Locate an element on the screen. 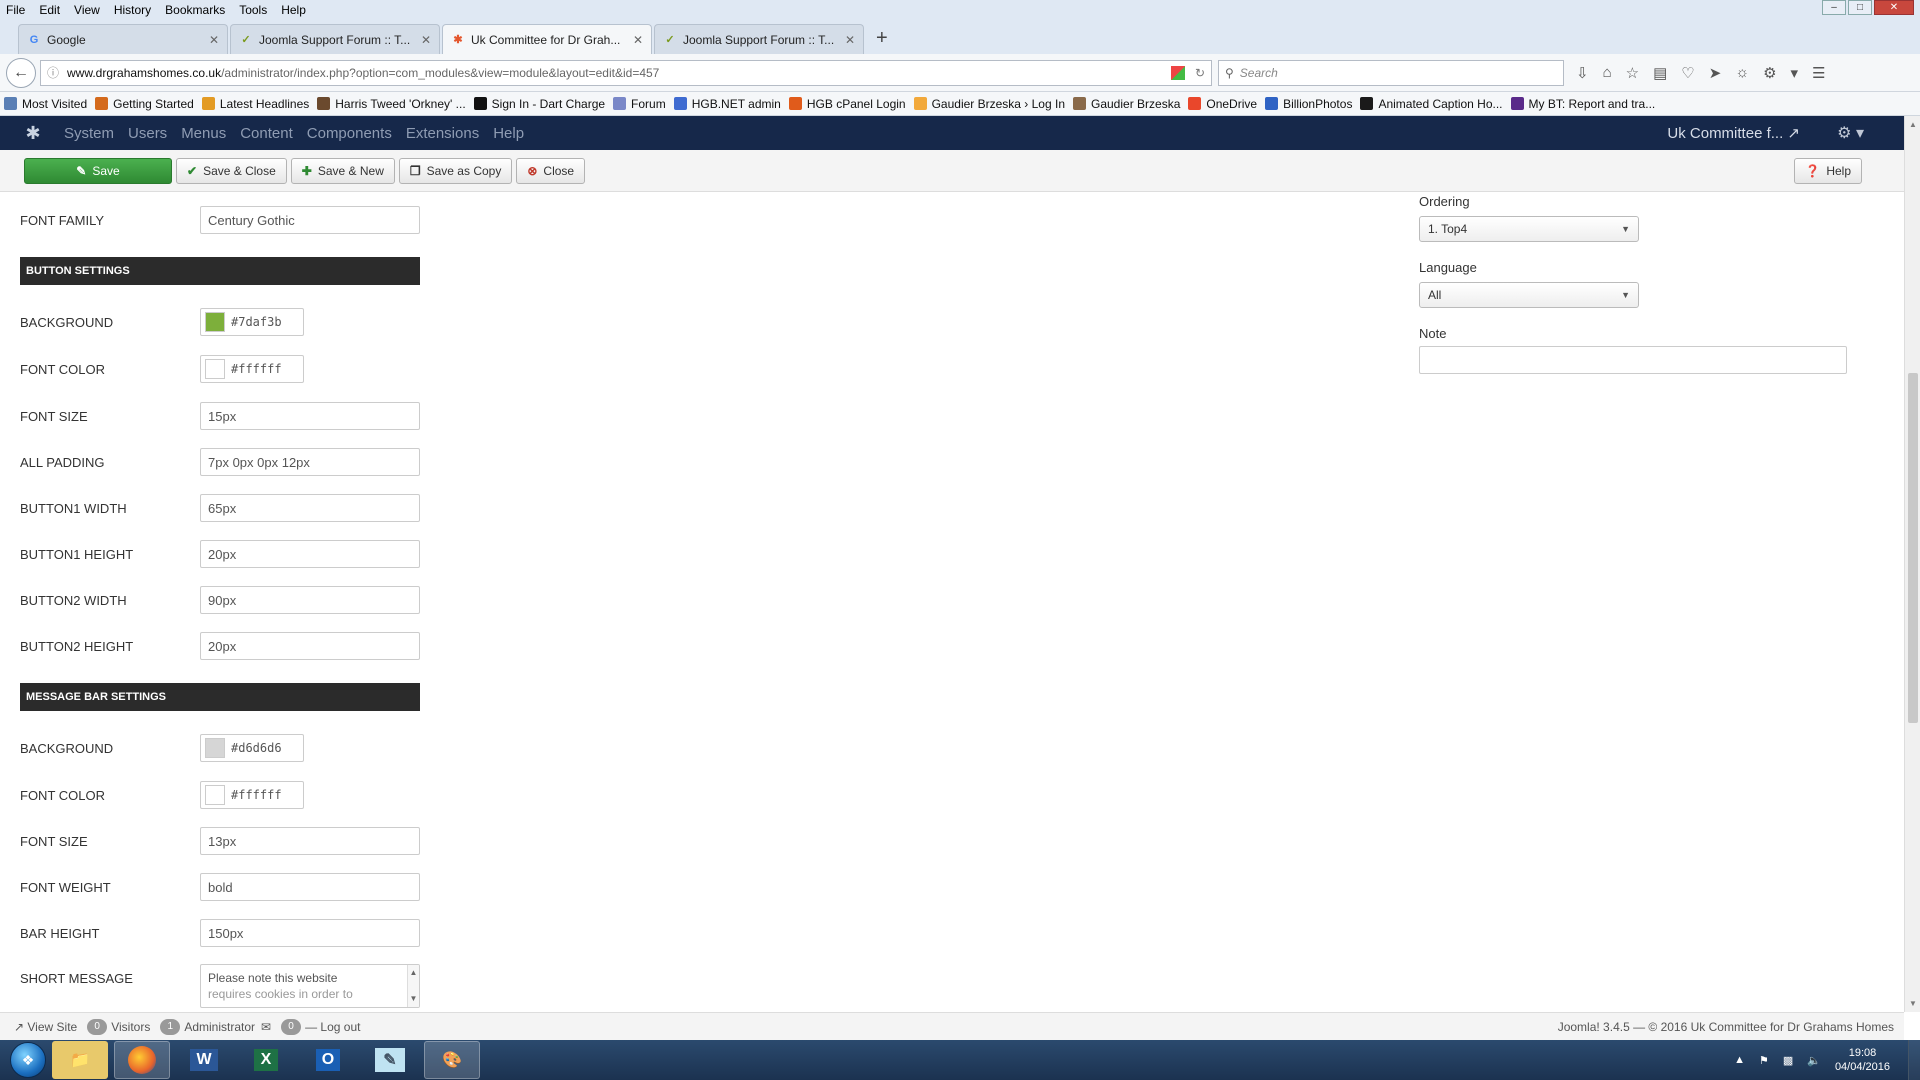 Image resolution: width=1920 pixels, height=1080 pixels. menu-history: History is located at coordinates (132, 10).